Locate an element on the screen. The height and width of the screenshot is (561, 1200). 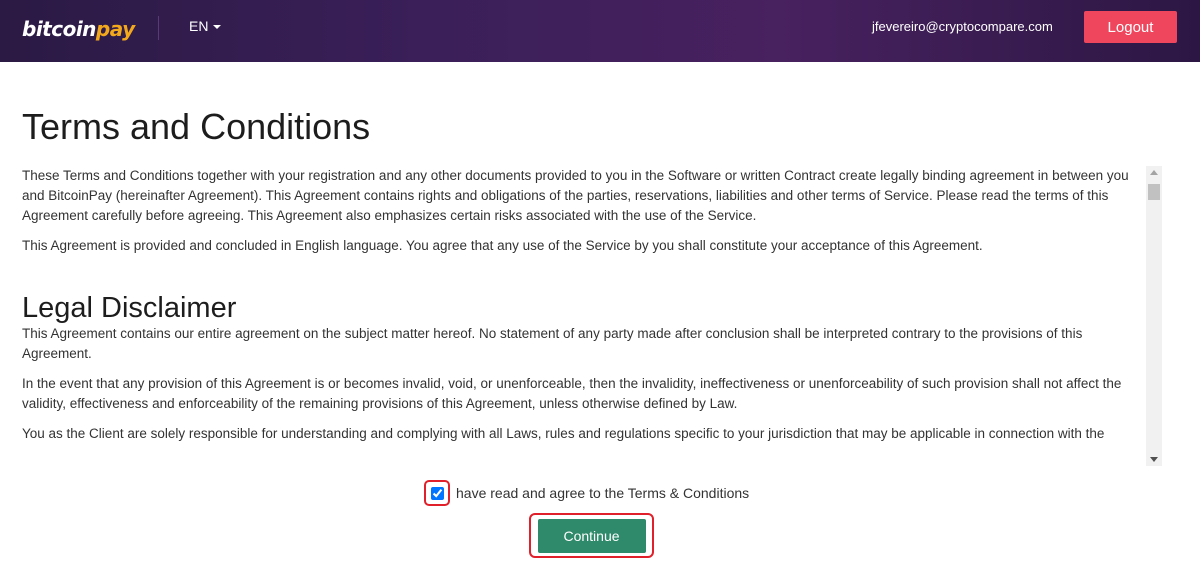
language-selector: EN is located at coordinates (205, 26).